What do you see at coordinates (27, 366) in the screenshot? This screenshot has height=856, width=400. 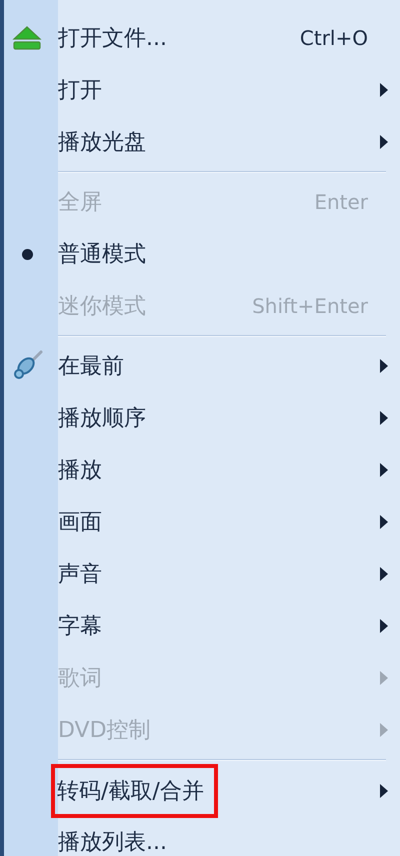 I see `pin-icon` at bounding box center [27, 366].